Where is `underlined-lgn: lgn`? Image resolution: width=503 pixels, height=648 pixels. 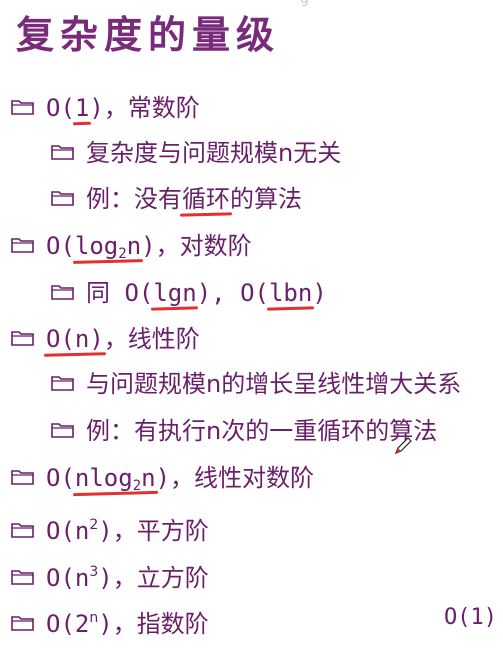
underlined-lgn: lgn is located at coordinates (175, 293).